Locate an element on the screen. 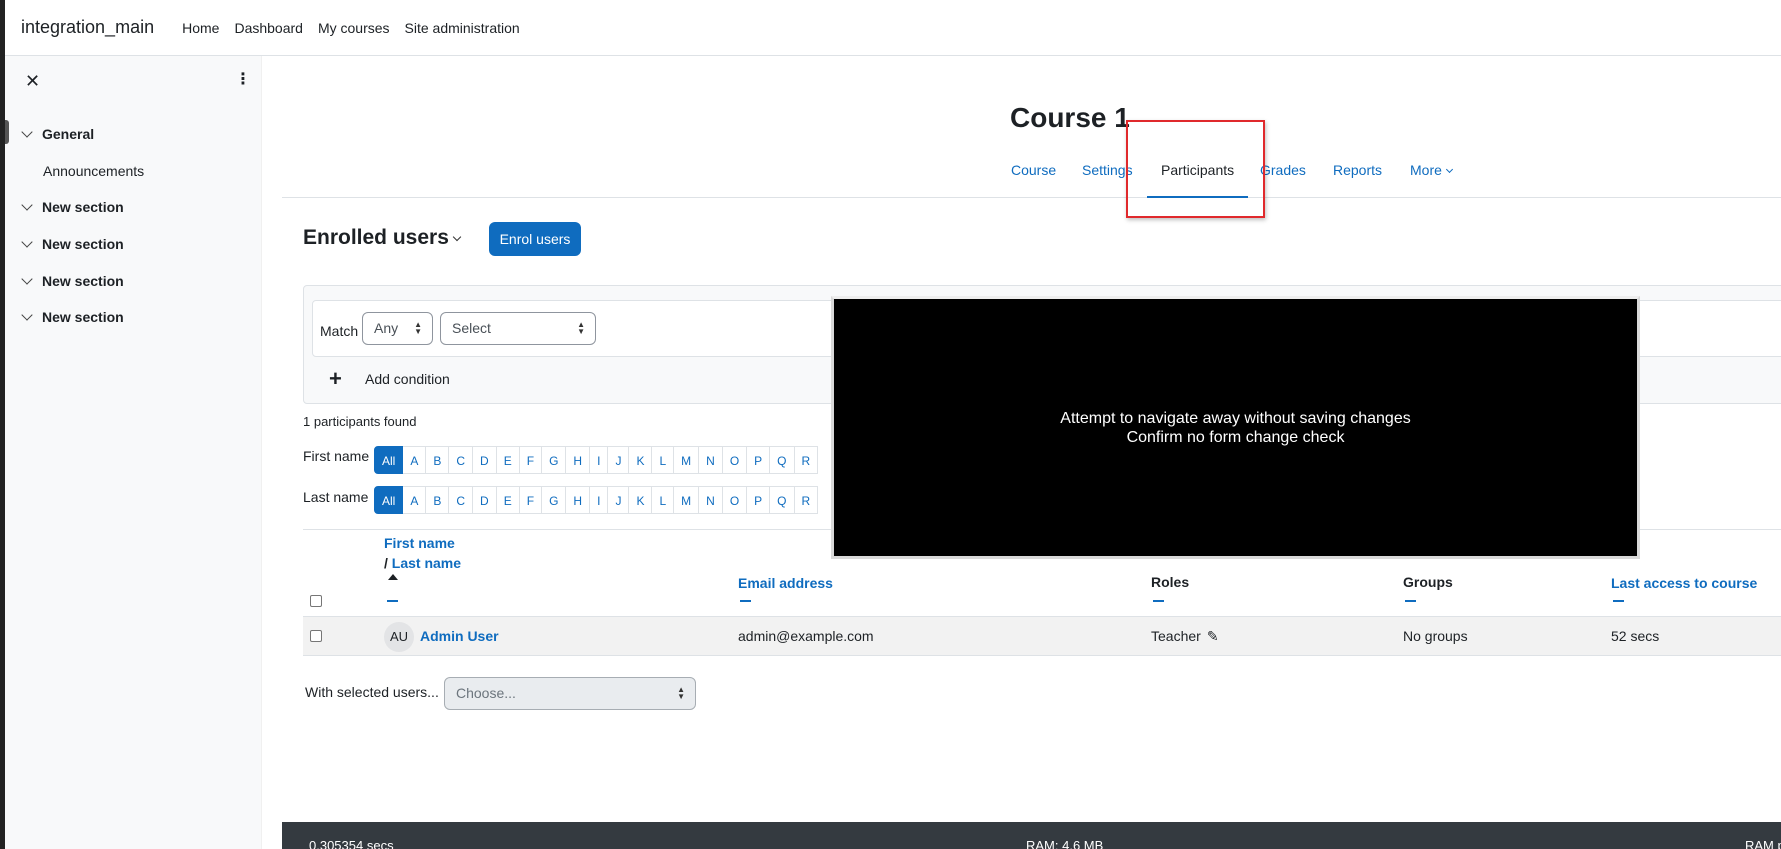 This screenshot has width=1781, height=849. filter-type-select-value: Select is located at coordinates (471, 328).